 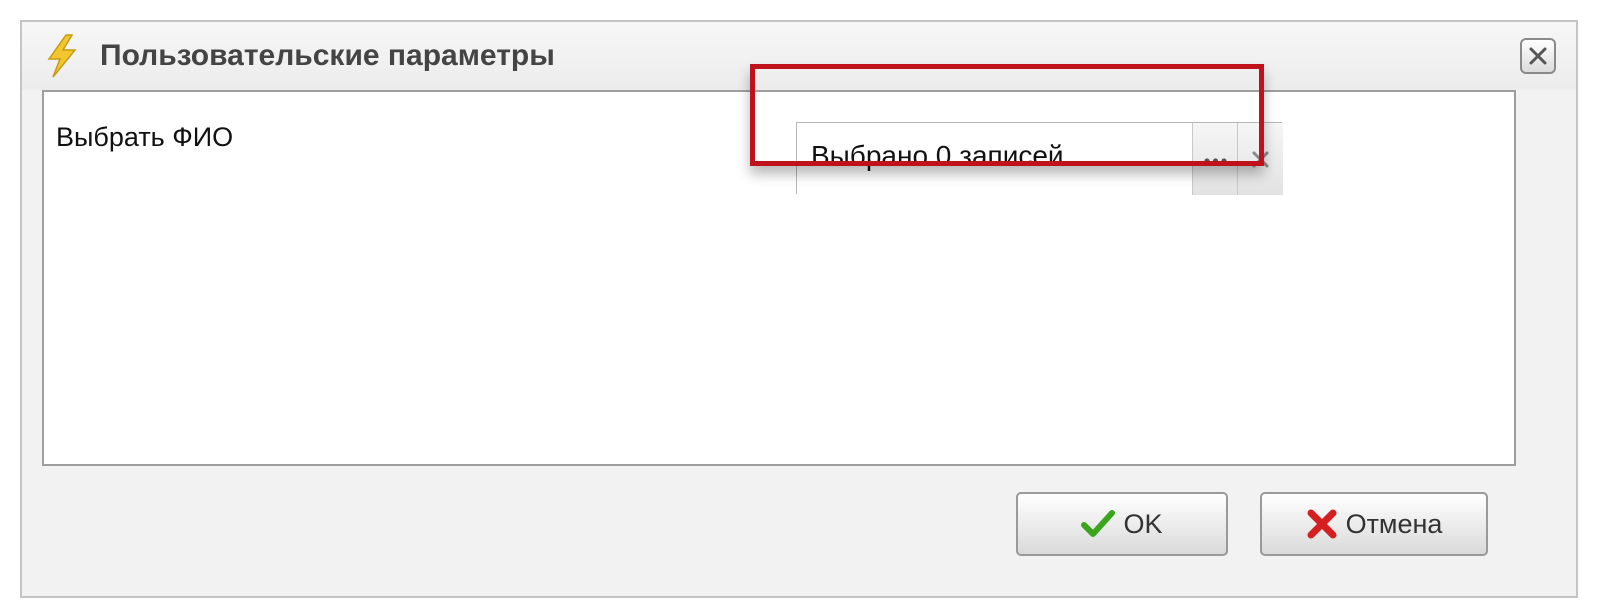 I want to click on clear-selection-button, so click(x=1260, y=159).